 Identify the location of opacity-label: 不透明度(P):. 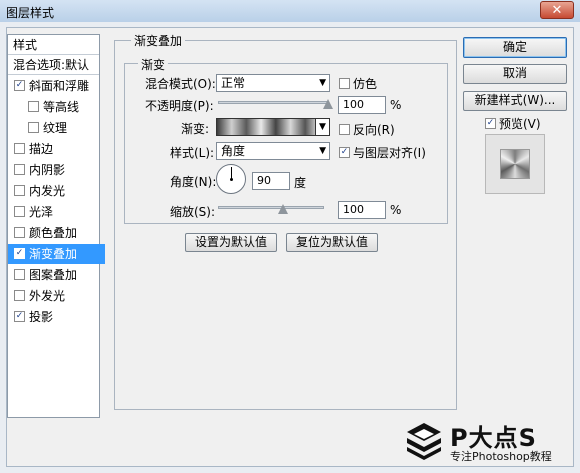
(179, 106).